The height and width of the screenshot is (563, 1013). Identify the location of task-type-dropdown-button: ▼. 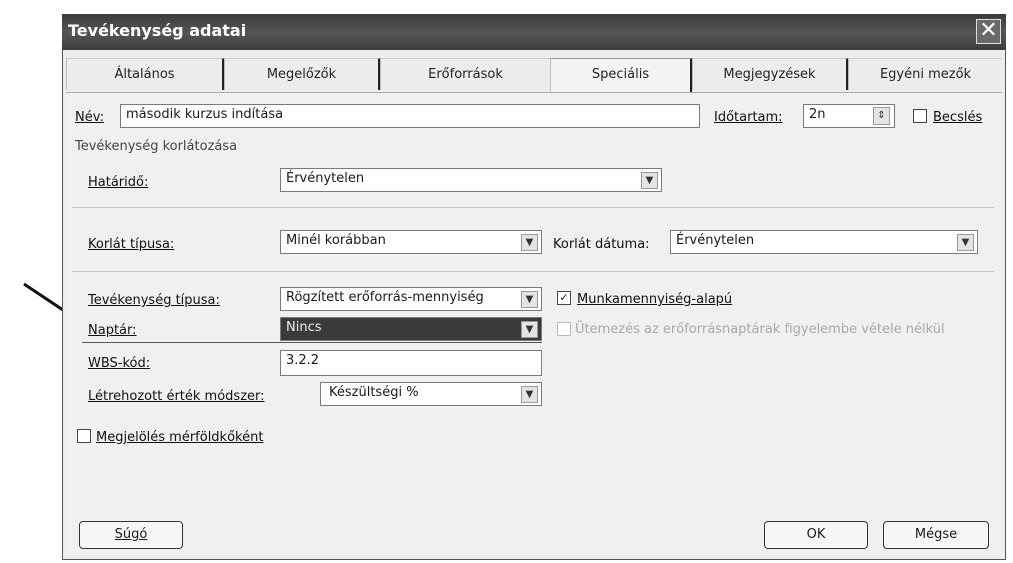
(529, 299).